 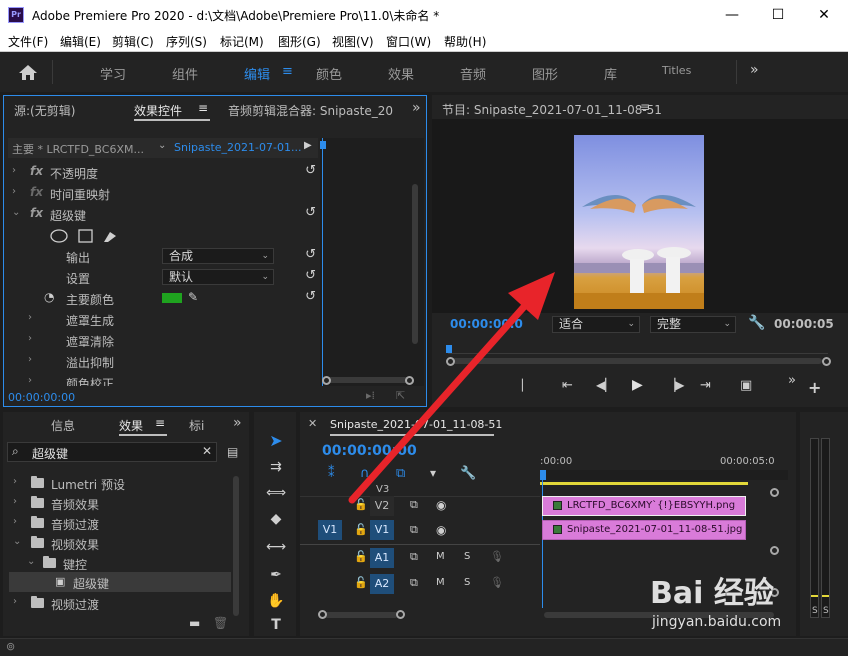 What do you see at coordinates (637, 385) in the screenshot?
I see `play-icon: ▶` at bounding box center [637, 385].